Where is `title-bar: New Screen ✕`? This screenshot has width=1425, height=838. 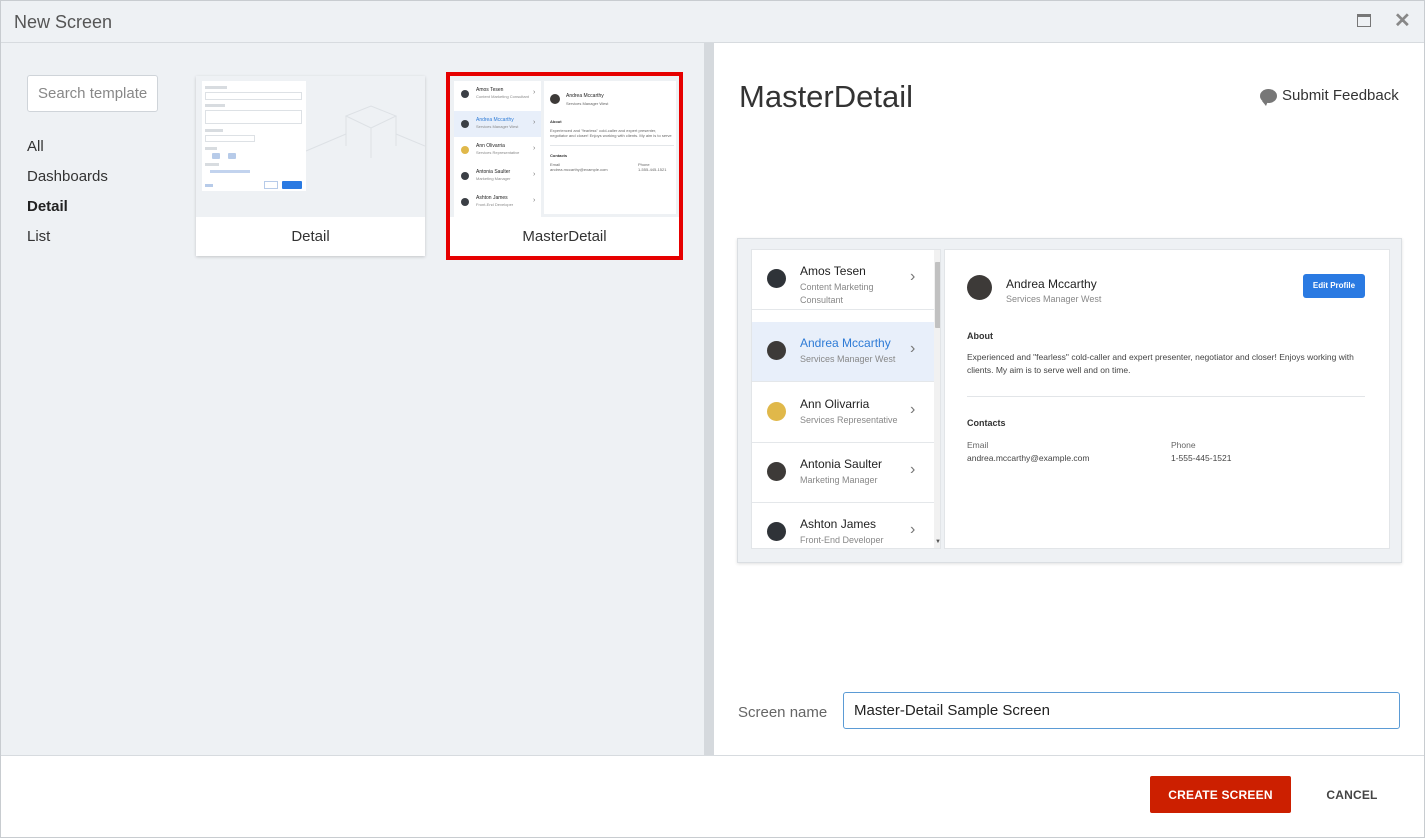
title-bar: New Screen ✕ is located at coordinates (712, 22).